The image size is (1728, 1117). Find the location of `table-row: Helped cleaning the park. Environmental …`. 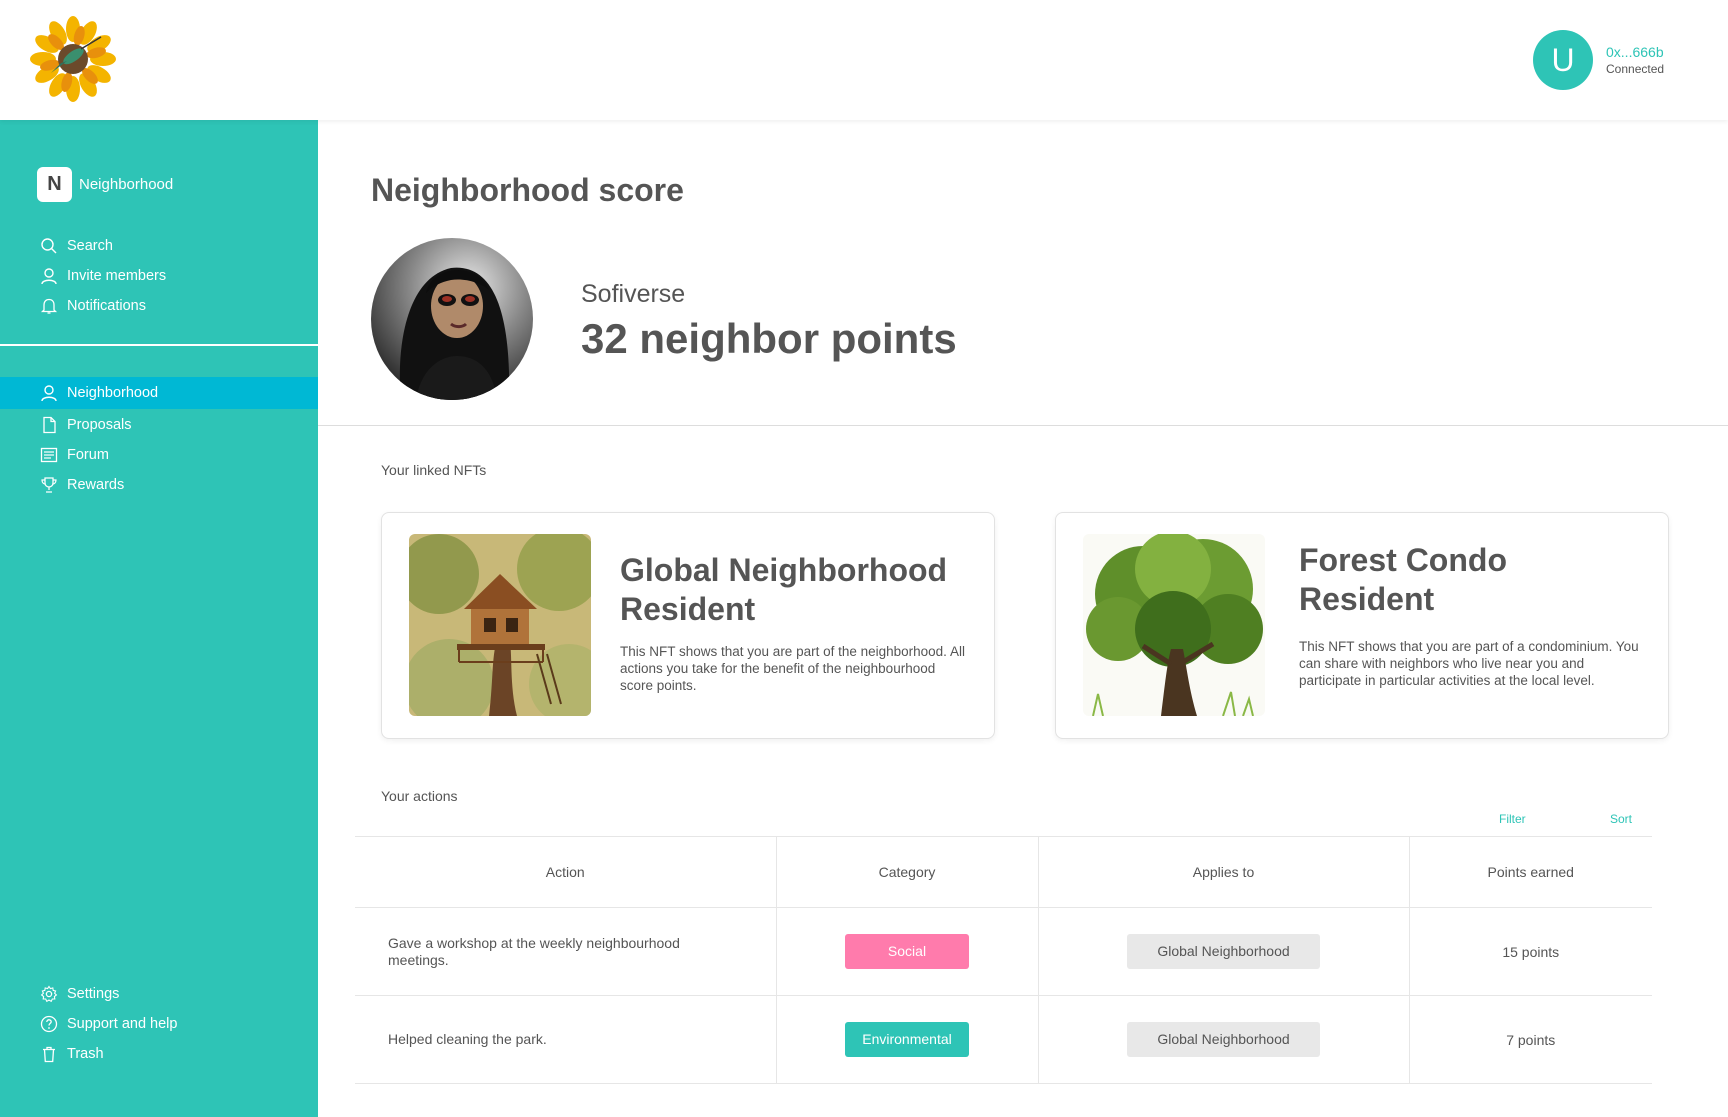

table-row: Helped cleaning the park. Environmental … is located at coordinates (1003, 1039).